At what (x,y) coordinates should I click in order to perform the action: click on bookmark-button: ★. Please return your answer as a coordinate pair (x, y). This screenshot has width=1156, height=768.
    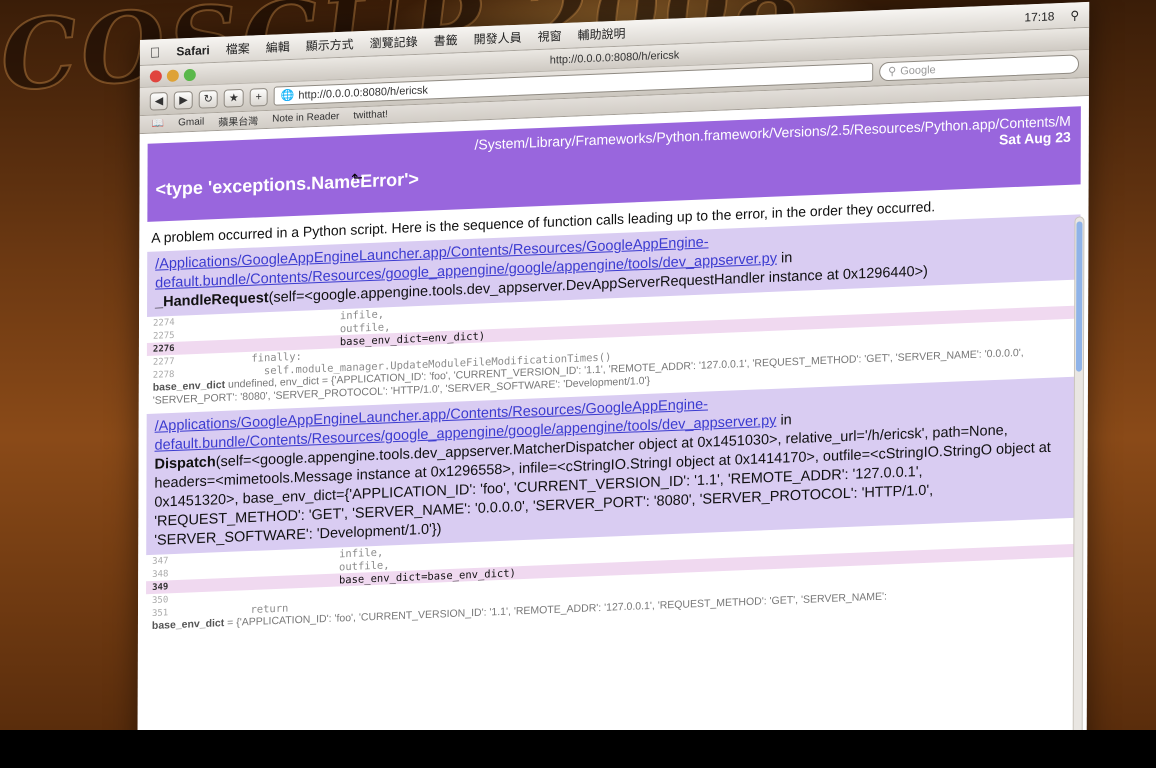
    Looking at the image, I should click on (233, 98).